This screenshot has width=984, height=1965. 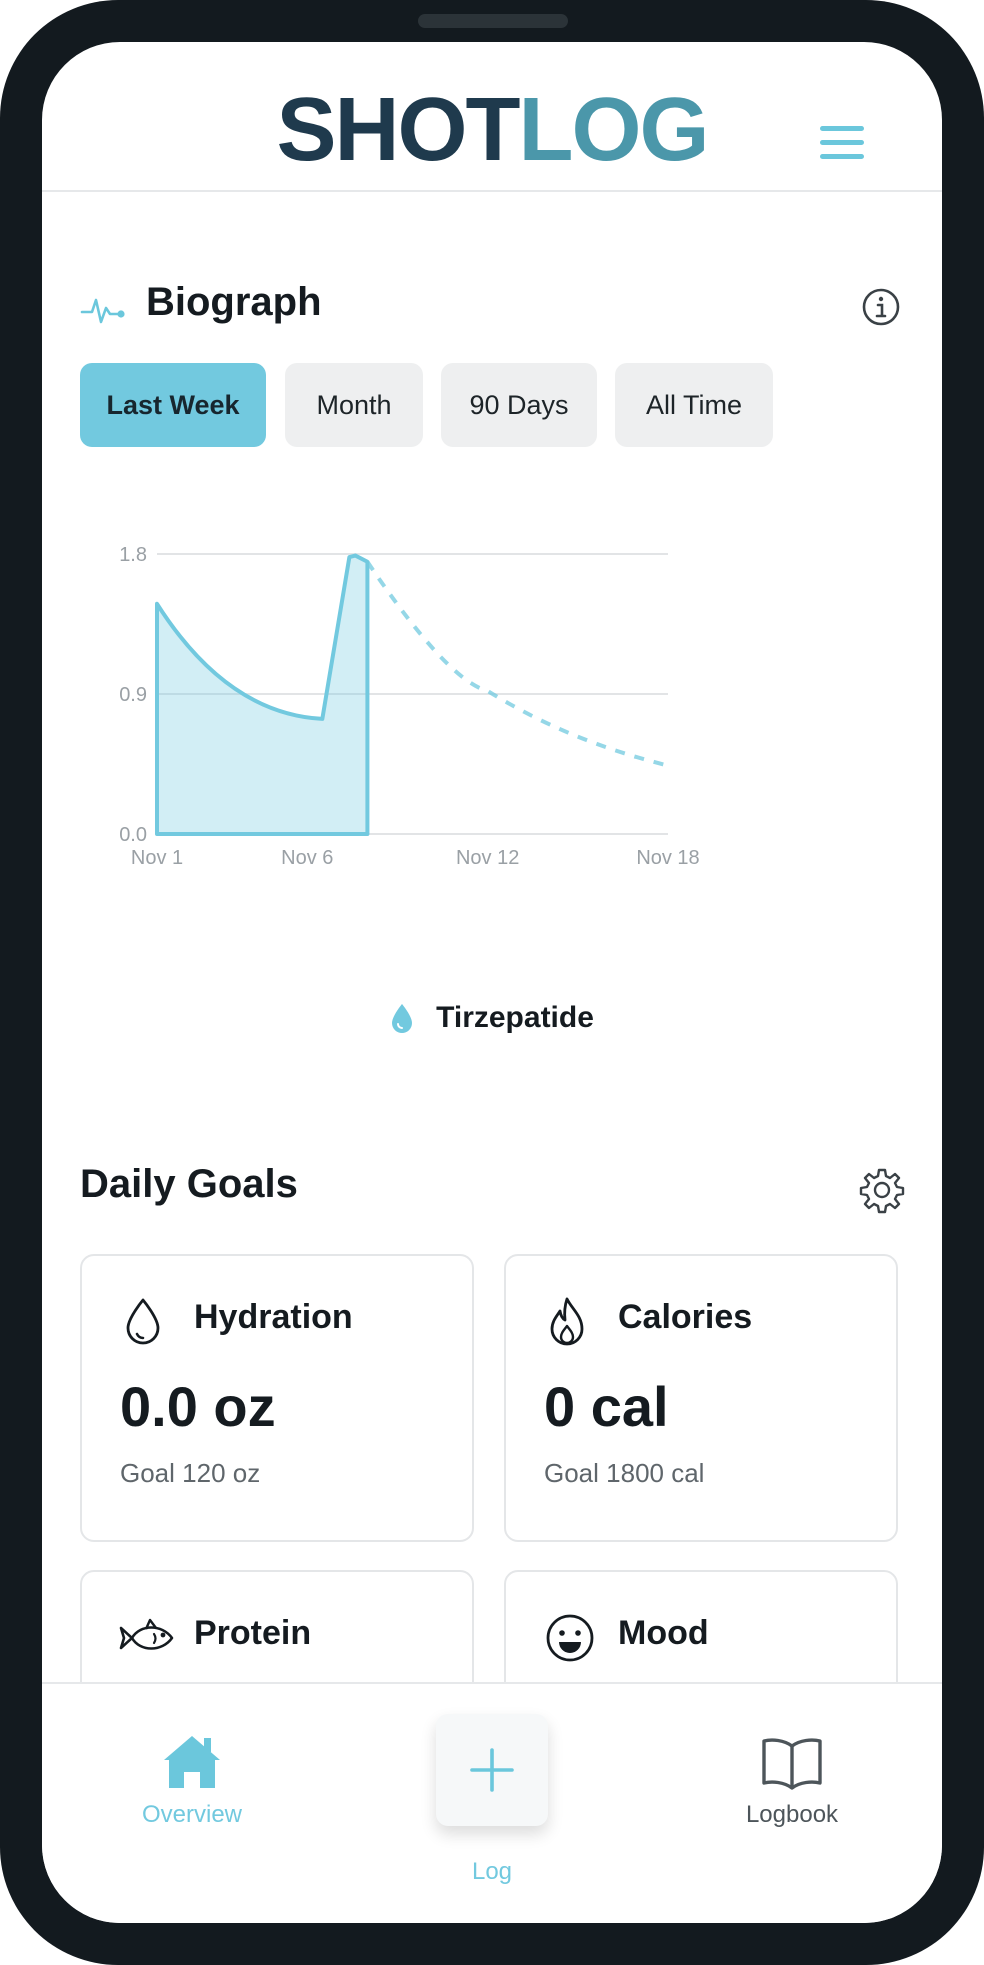 What do you see at coordinates (189, 1184) in the screenshot?
I see `daily-goals-title: Daily Goals` at bounding box center [189, 1184].